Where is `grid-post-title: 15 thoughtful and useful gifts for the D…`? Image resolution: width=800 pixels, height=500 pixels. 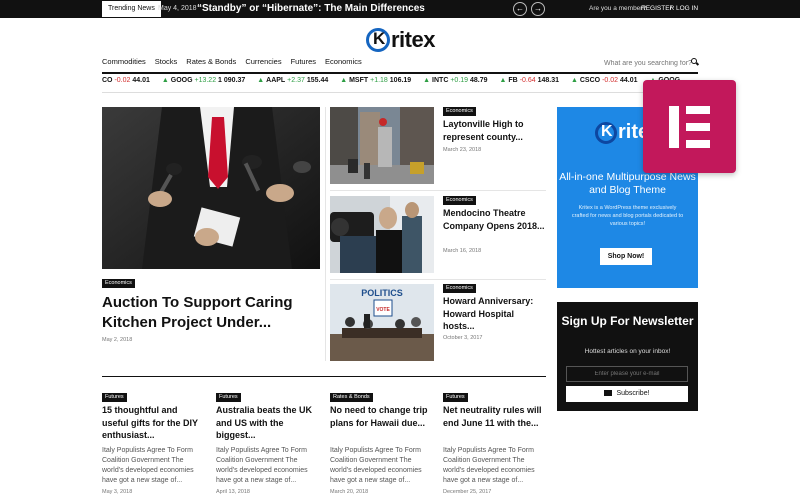
grid-post-title: 15 thoughtful and useful gifts for the D… is located at coordinates (154, 423).